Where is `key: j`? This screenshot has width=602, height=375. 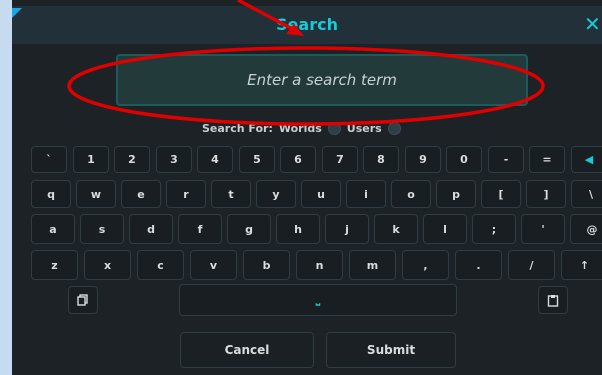
key: j is located at coordinates (347, 229).